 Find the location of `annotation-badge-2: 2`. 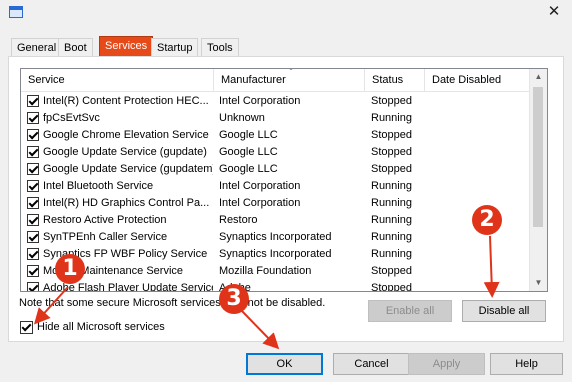

annotation-badge-2: 2 is located at coordinates (487, 220).